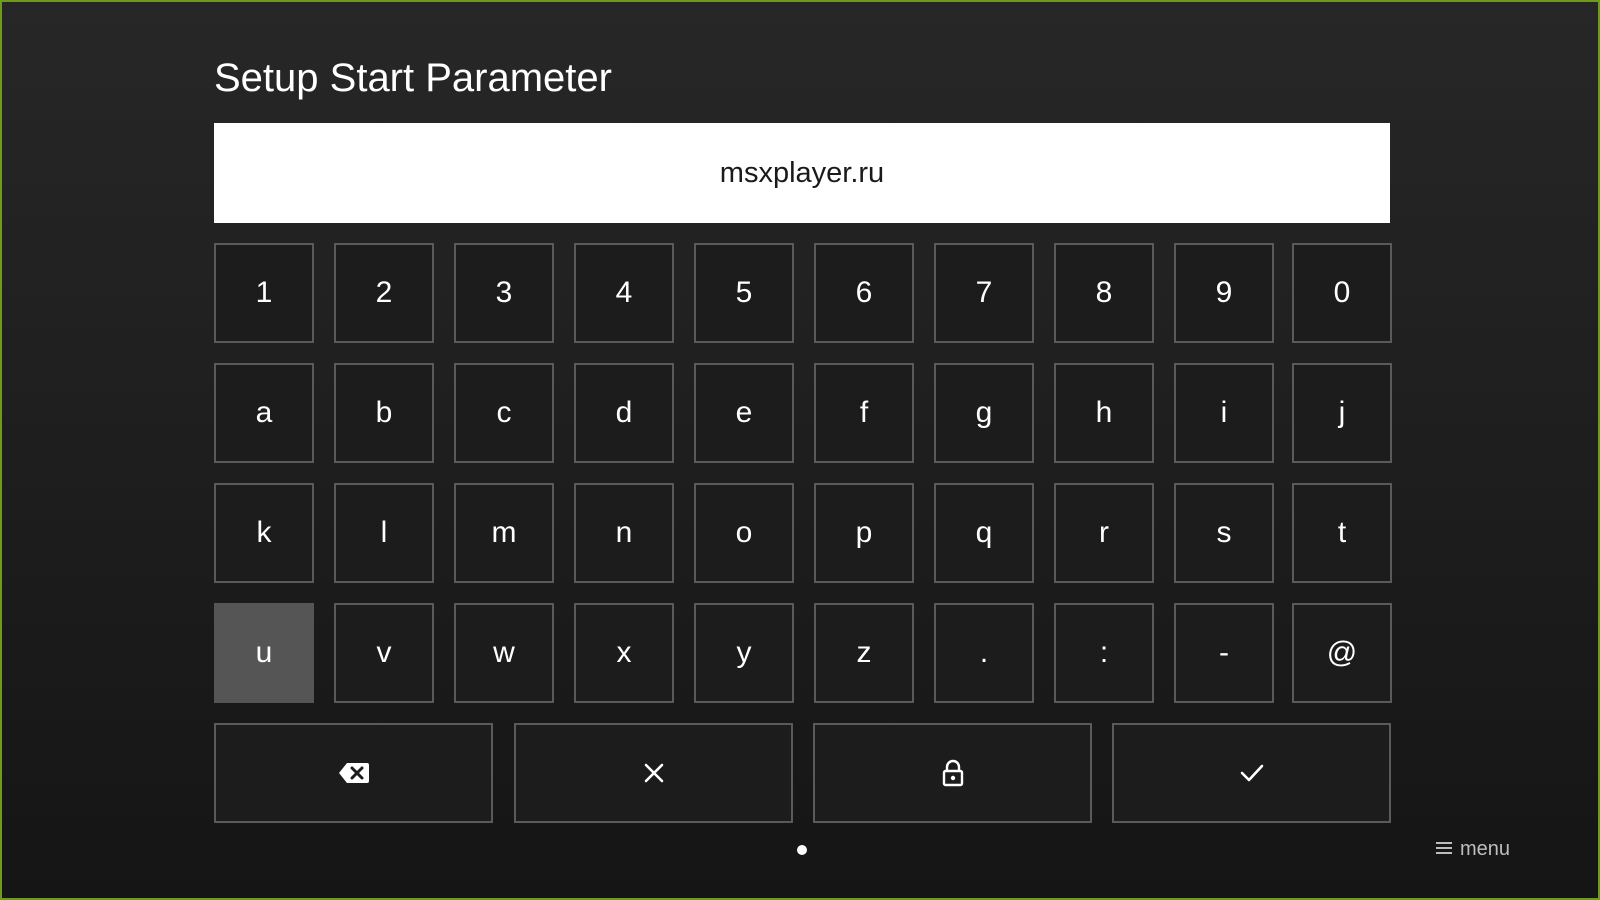 The width and height of the screenshot is (1600, 900). What do you see at coordinates (624, 653) in the screenshot?
I see `key-x: x` at bounding box center [624, 653].